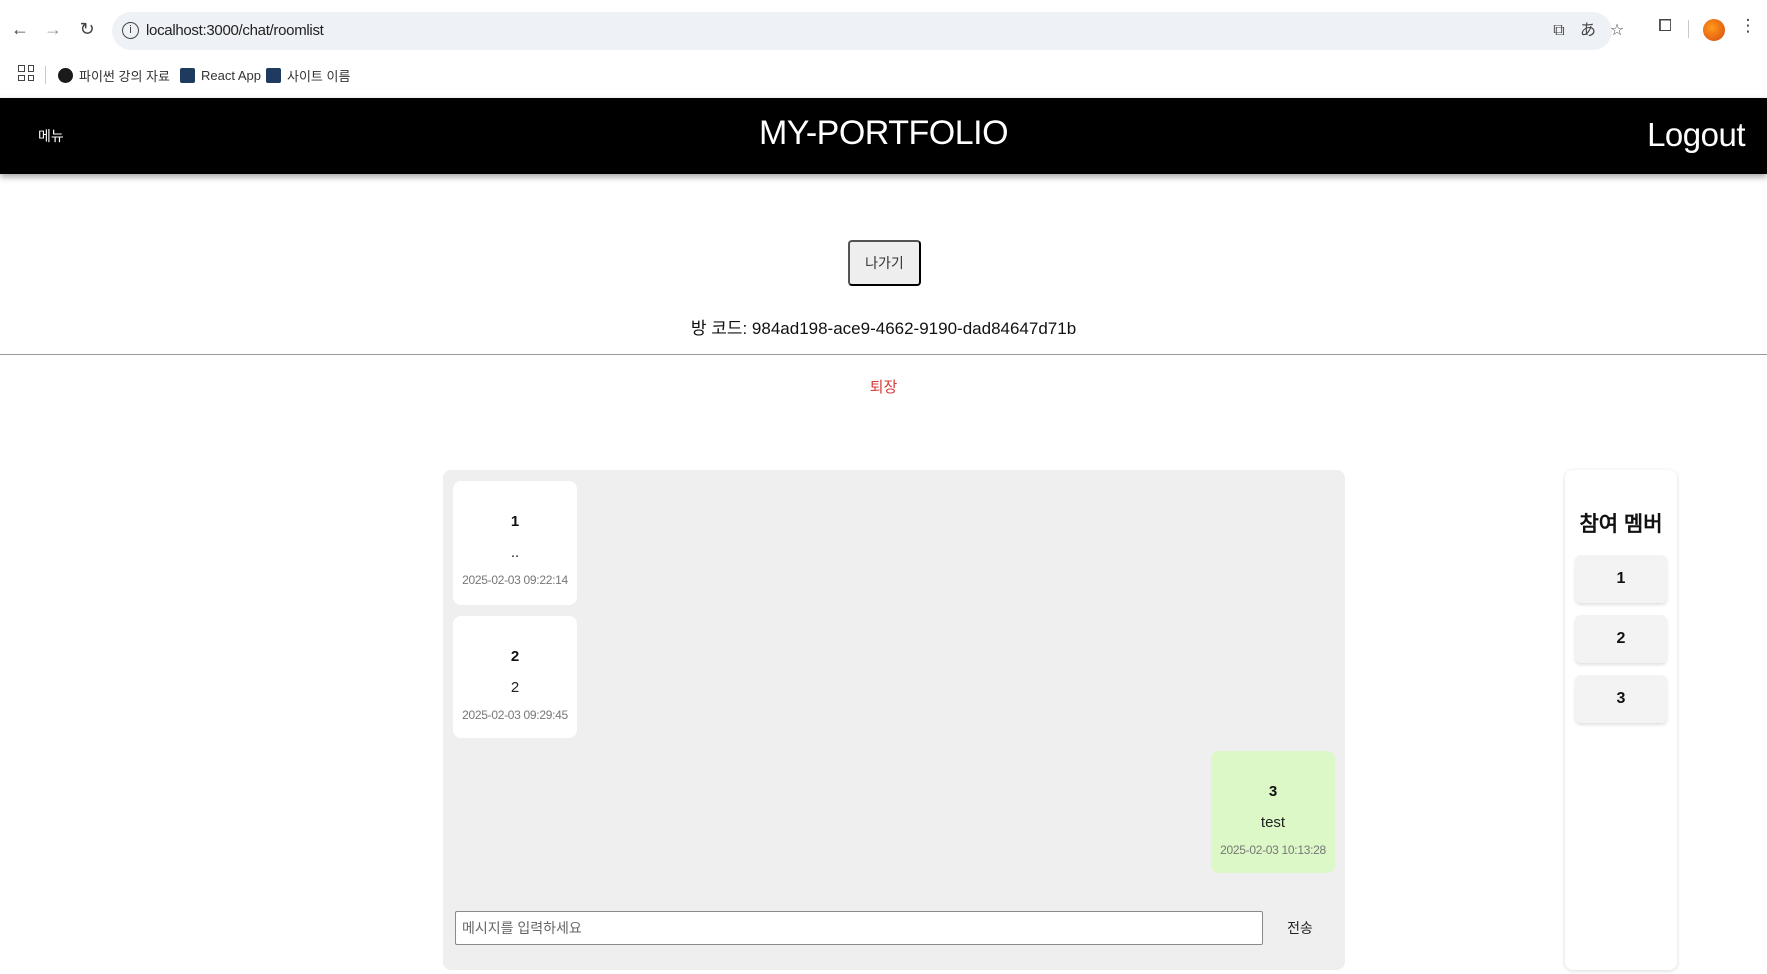 This screenshot has width=1767, height=974. I want to click on bookmark-label: 사이트 이름, so click(319, 76).